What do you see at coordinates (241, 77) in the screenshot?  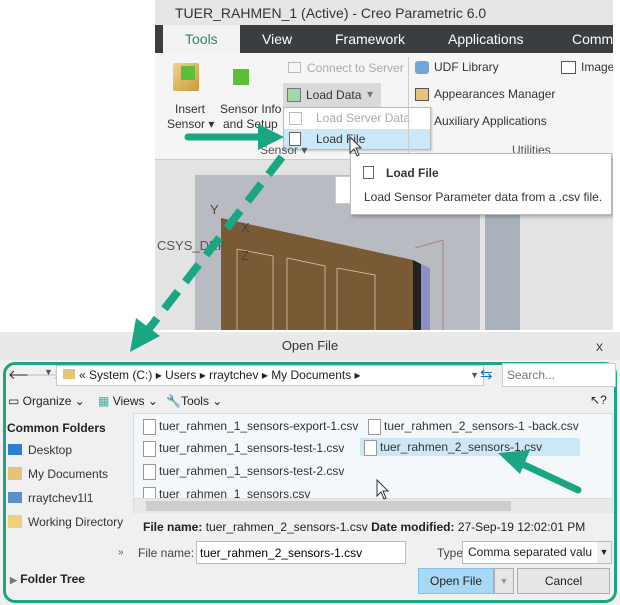 I see `sensor-info-icon` at bounding box center [241, 77].